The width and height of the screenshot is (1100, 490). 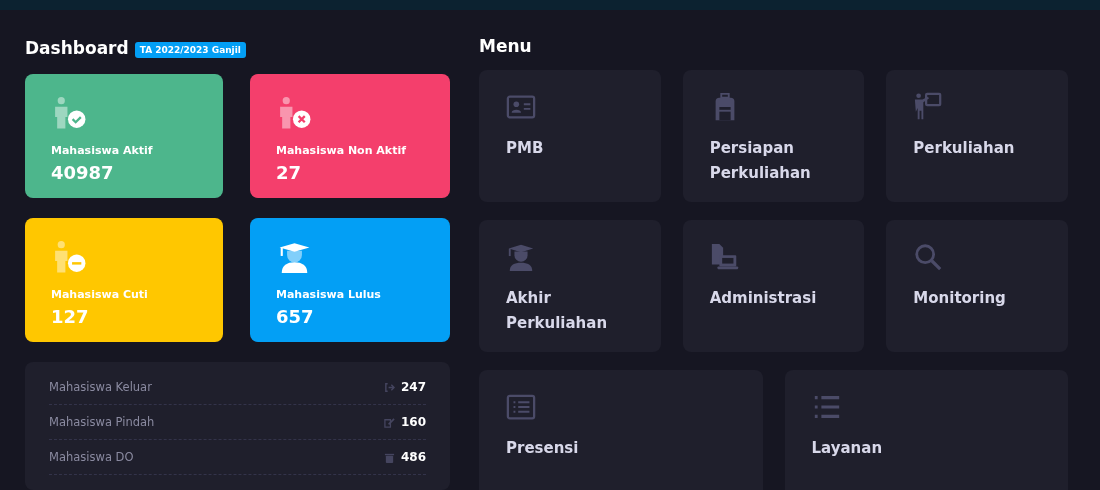 What do you see at coordinates (964, 148) in the screenshot?
I see `menu-label: Perkuliahan` at bounding box center [964, 148].